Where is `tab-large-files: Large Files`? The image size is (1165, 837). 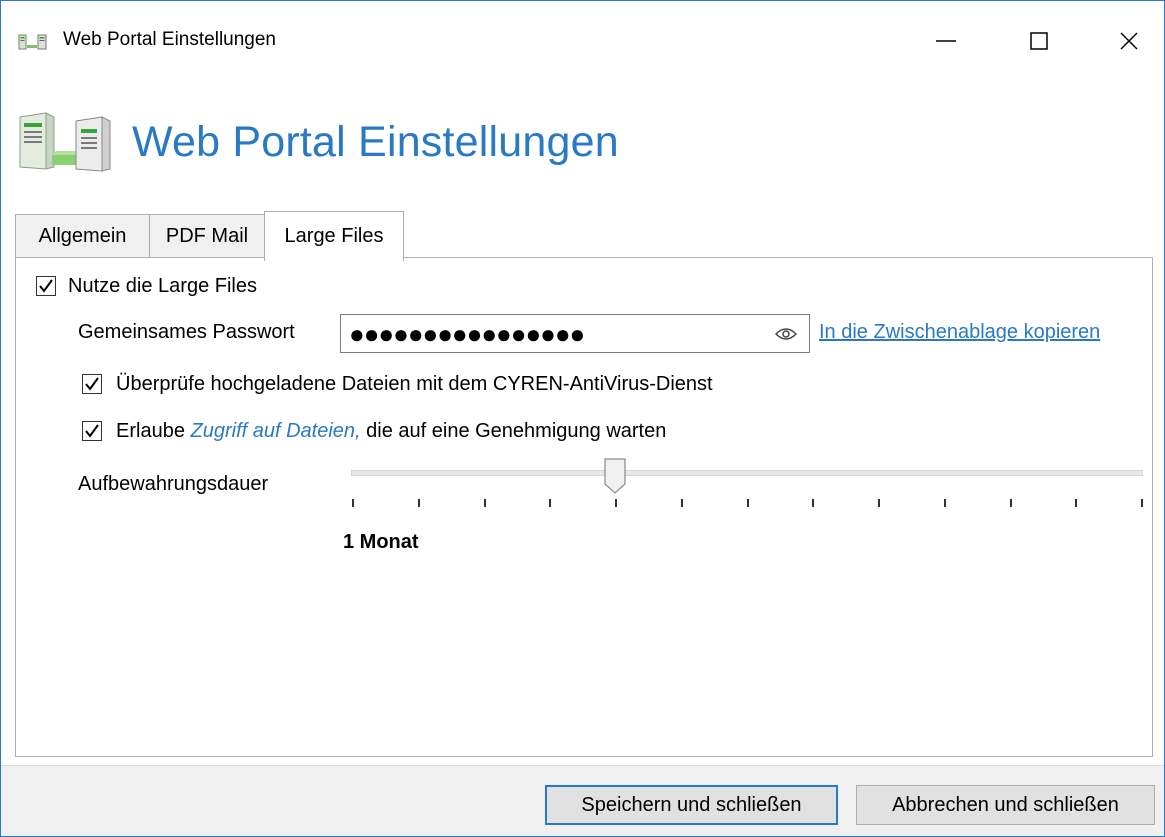 tab-large-files: Large Files is located at coordinates (334, 236).